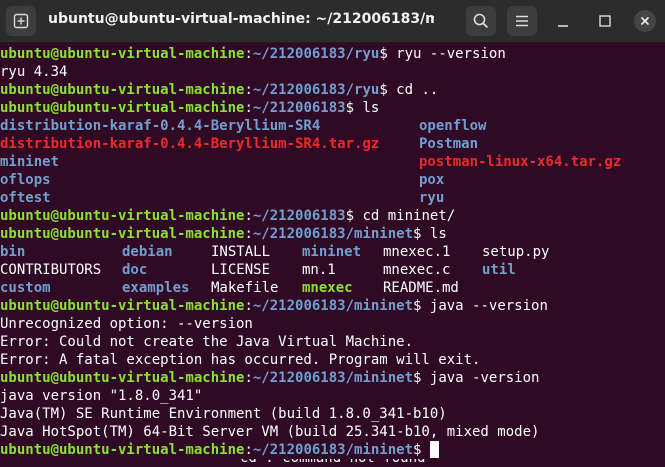 The image size is (665, 467). I want to click on ls-entry-directory: doc, so click(135, 270).